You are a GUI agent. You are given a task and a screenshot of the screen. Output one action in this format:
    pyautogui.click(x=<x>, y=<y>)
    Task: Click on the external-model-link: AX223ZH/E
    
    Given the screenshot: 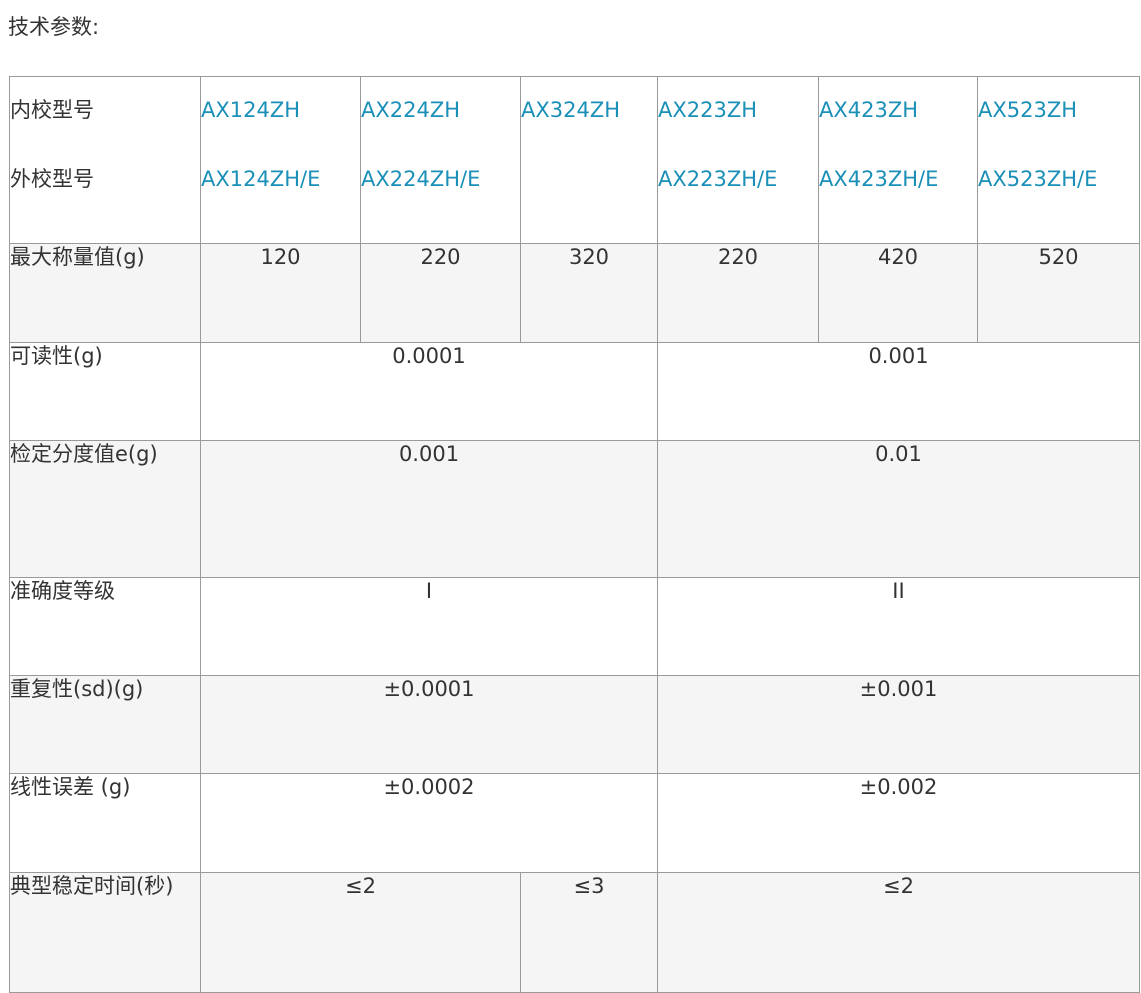 What is the action you would take?
    pyautogui.click(x=738, y=179)
    